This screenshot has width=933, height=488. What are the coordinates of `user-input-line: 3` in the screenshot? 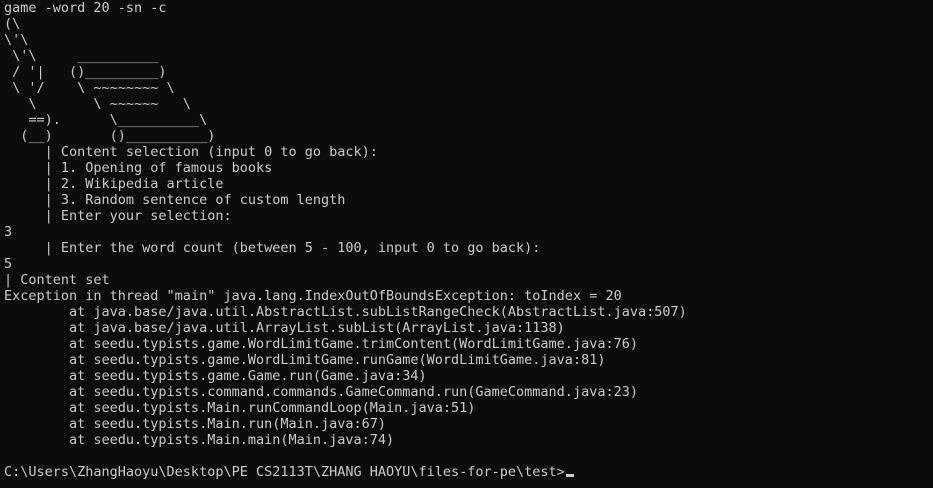 It's located at (8, 232).